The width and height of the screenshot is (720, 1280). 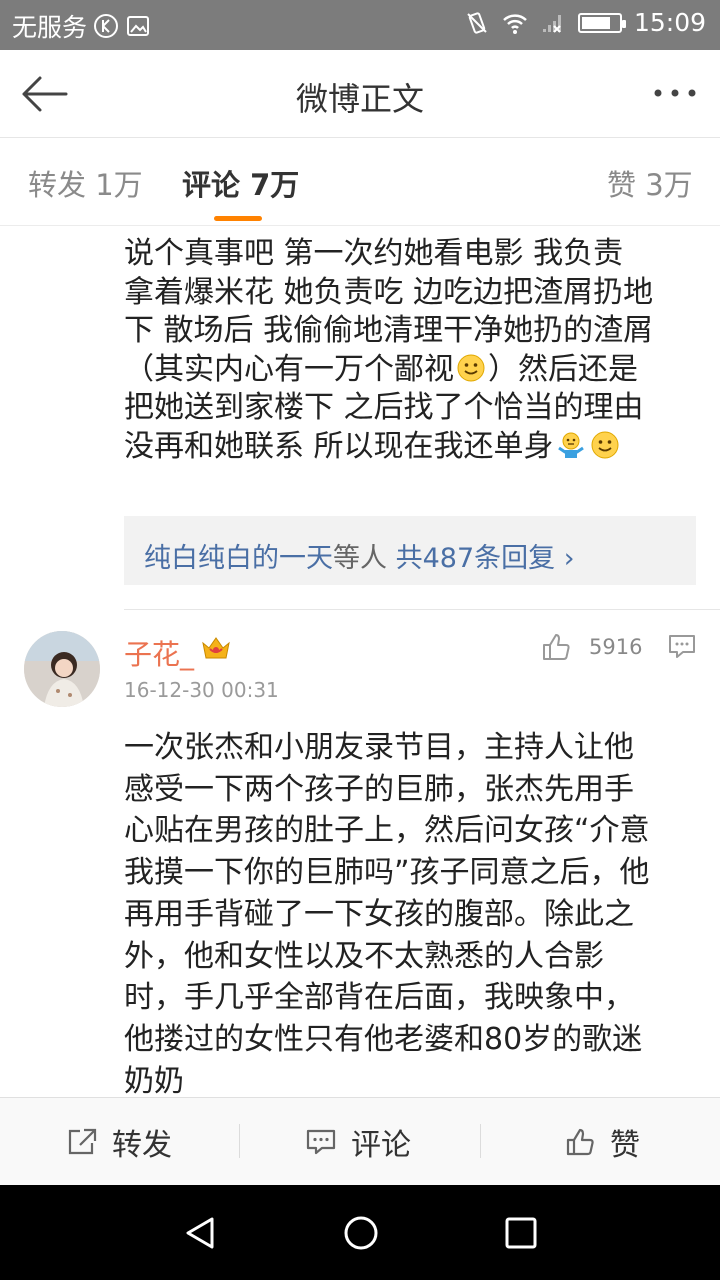 I want to click on comment-line: 他搂过的女性只有他老婆和80岁的歌迷, so click(x=383, y=1039).